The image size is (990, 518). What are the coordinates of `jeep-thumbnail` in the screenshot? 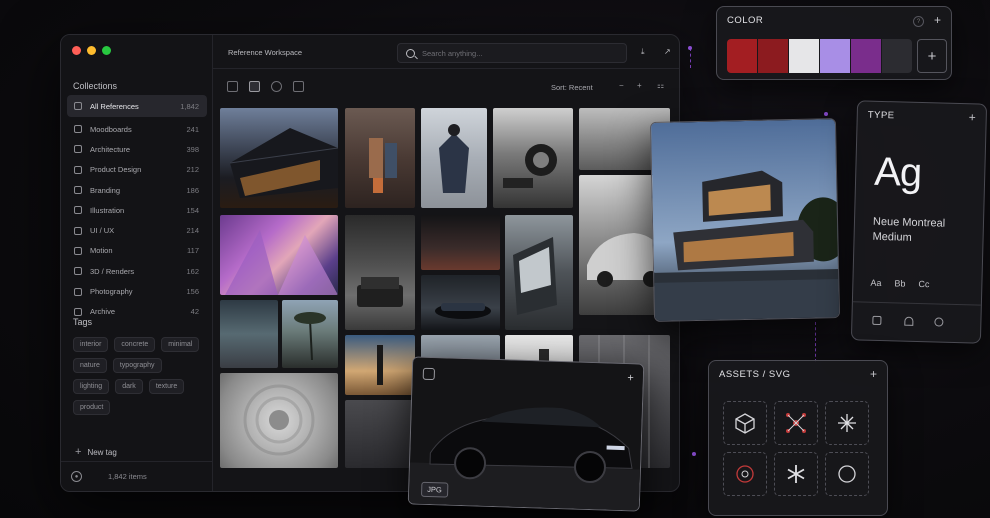 It's located at (380, 292).